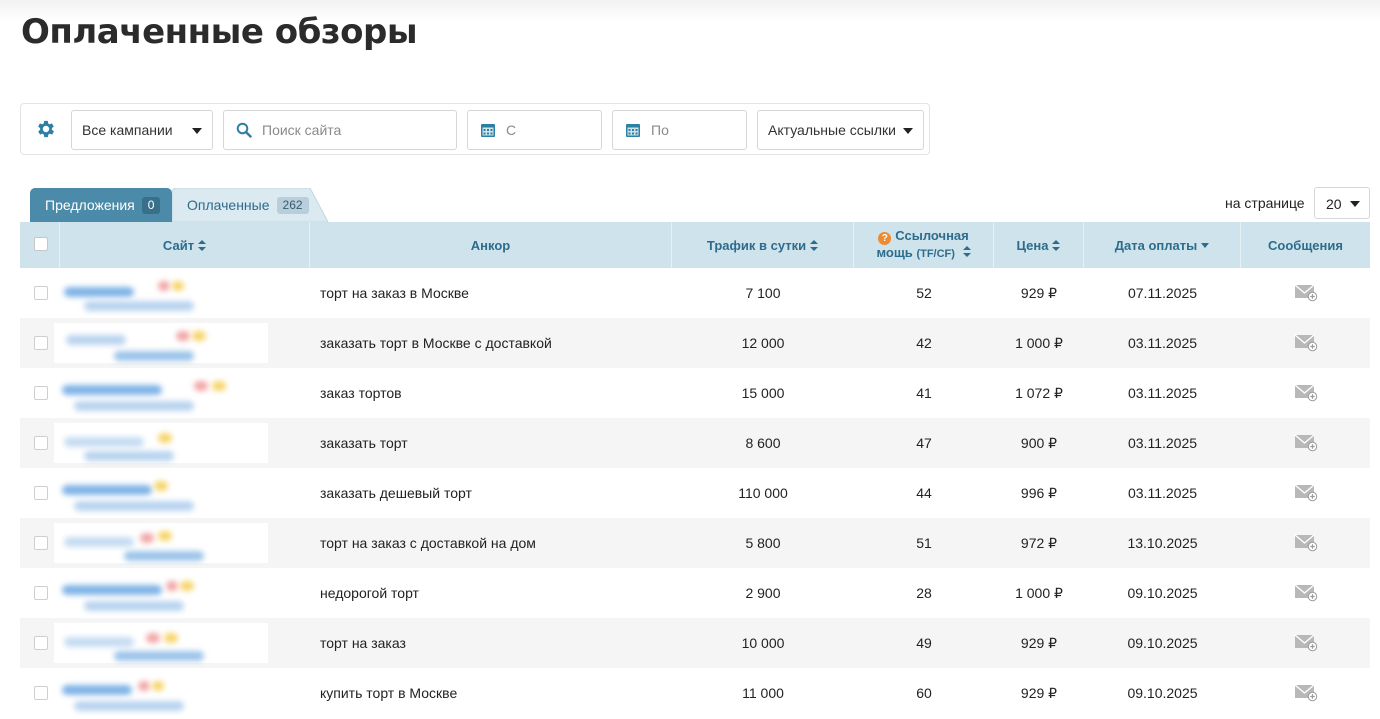  I want to click on price-cell: 972 ₽, so click(1039, 543).